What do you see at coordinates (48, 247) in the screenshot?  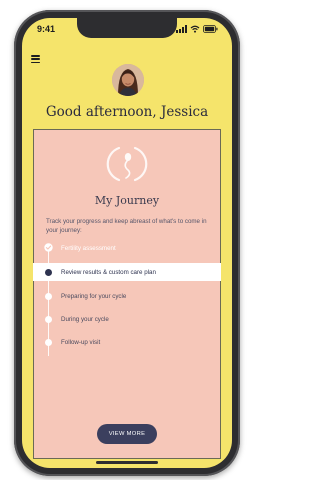 I see `check-icon` at bounding box center [48, 247].